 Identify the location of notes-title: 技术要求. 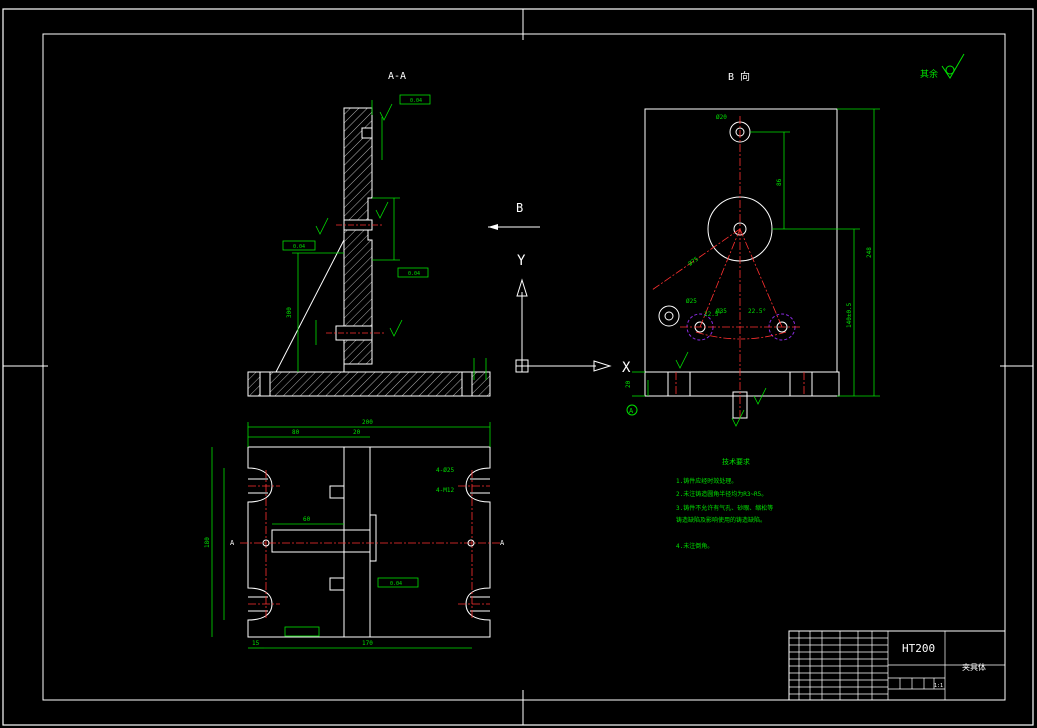
(736, 461).